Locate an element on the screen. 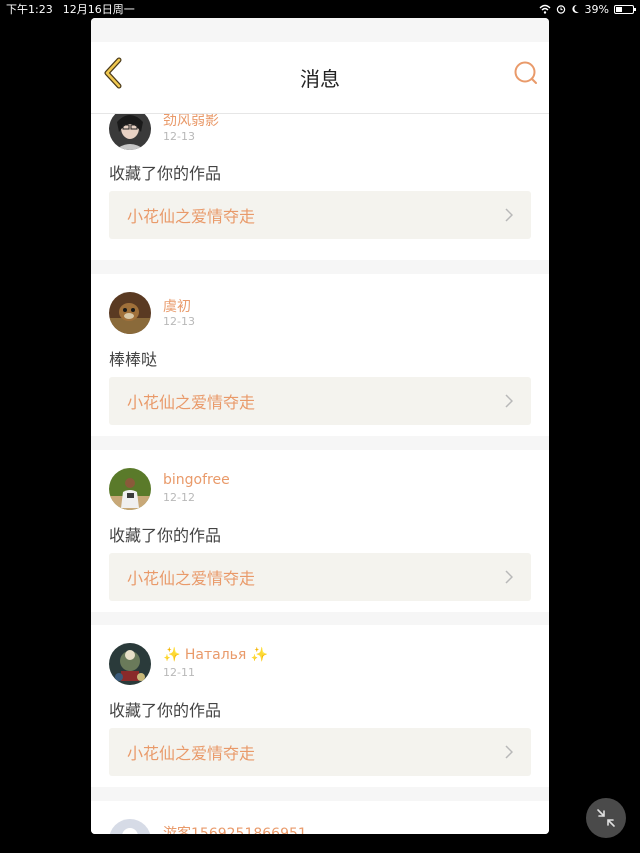 The width and height of the screenshot is (640, 853). collapse-button is located at coordinates (606, 818).